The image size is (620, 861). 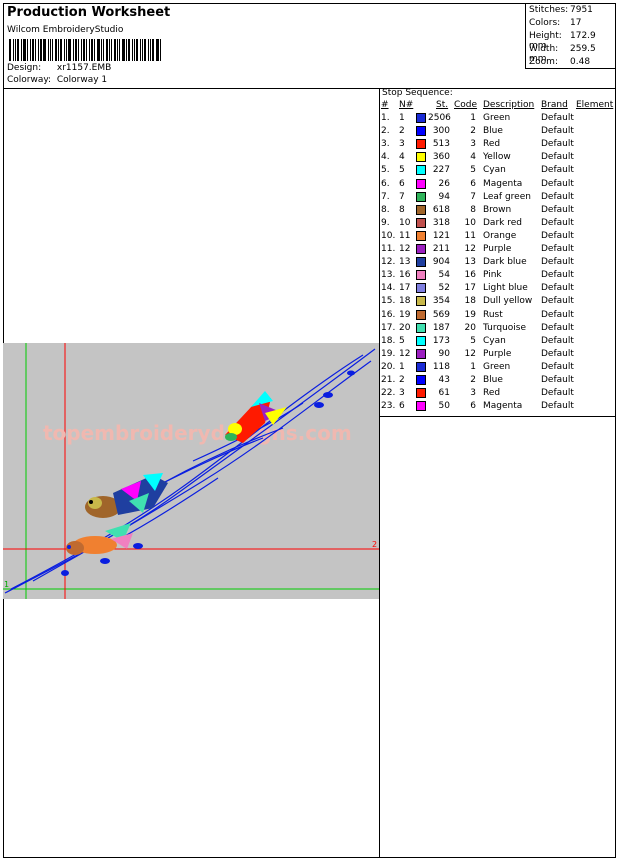 What do you see at coordinates (405, 262) in the screenshot?
I see `row-n: 13` at bounding box center [405, 262].